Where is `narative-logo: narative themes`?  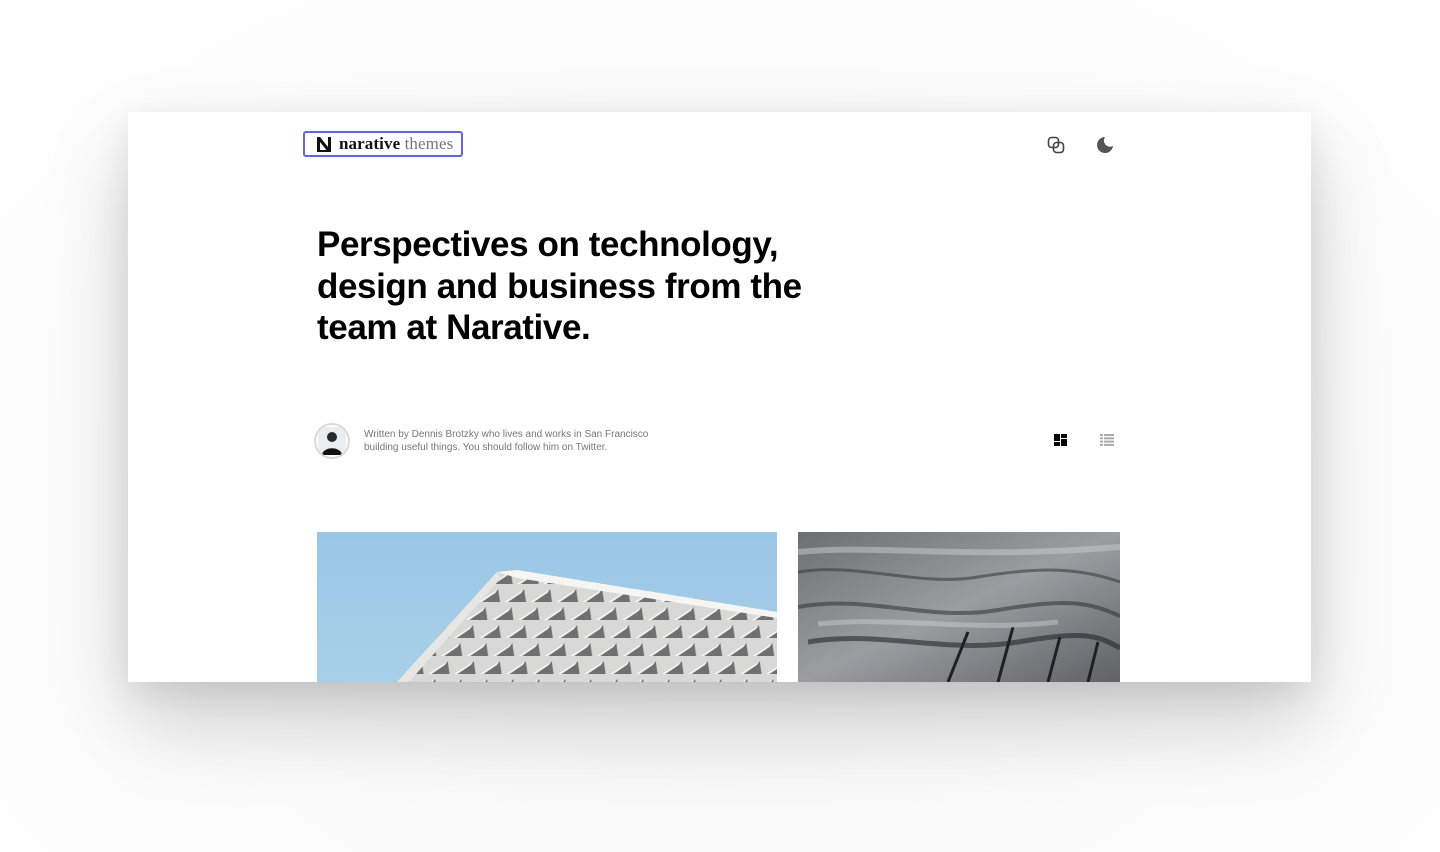
narative-logo: narative themes is located at coordinates (383, 144).